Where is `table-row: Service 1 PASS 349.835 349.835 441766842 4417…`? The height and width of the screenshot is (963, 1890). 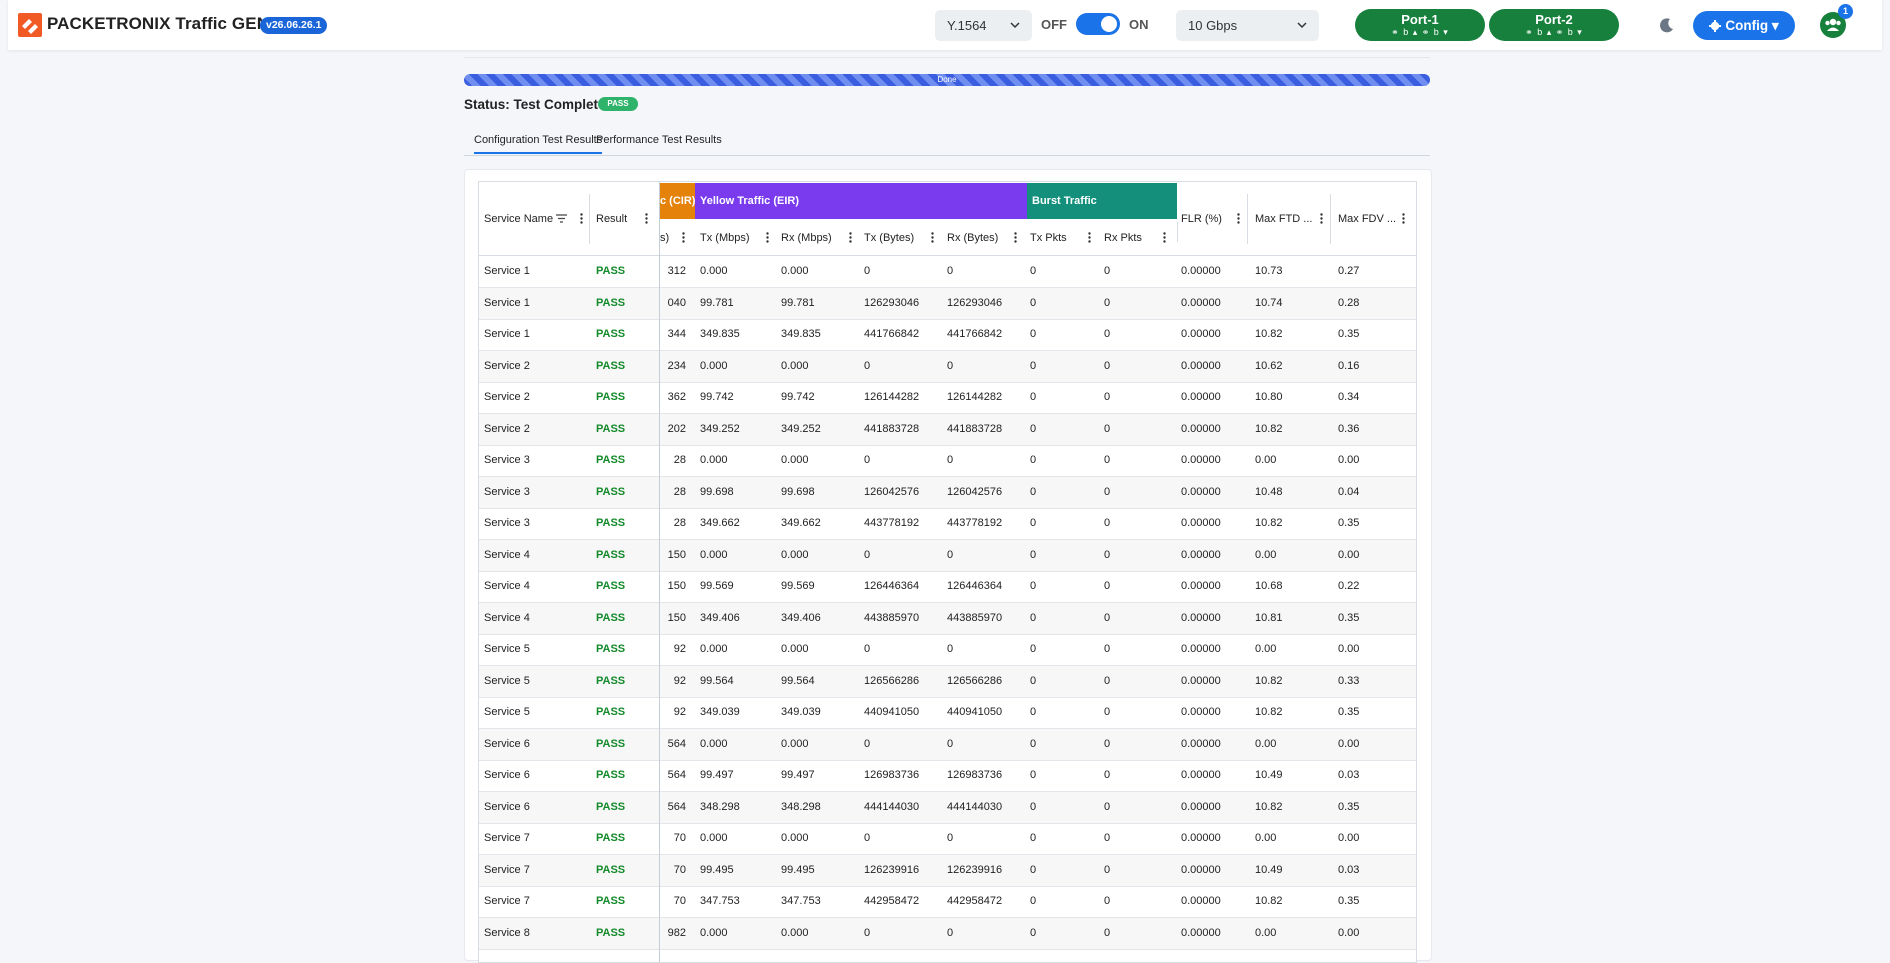
table-row: Service 1 PASS 349.835 349.835 441766842 4417… is located at coordinates (947, 335).